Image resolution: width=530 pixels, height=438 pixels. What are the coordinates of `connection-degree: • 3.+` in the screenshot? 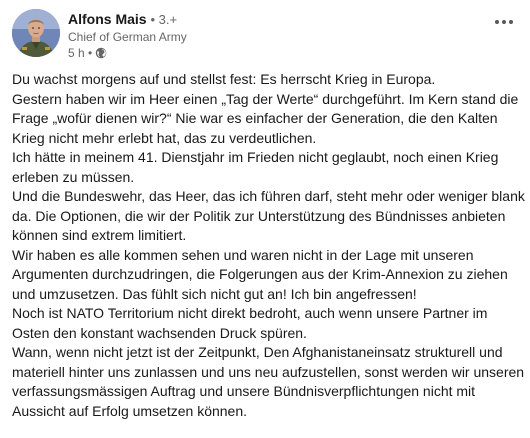 It's located at (164, 19).